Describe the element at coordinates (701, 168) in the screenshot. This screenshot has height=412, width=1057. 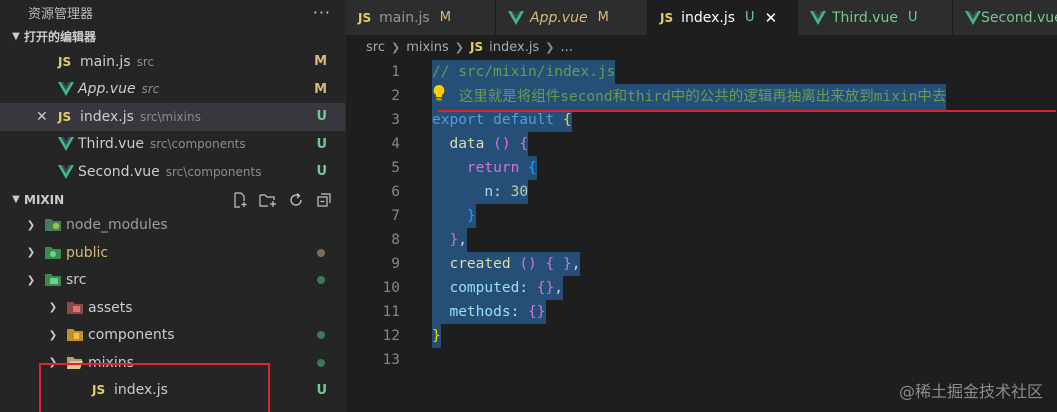
I see `code-line-5: 5 return {` at that location.